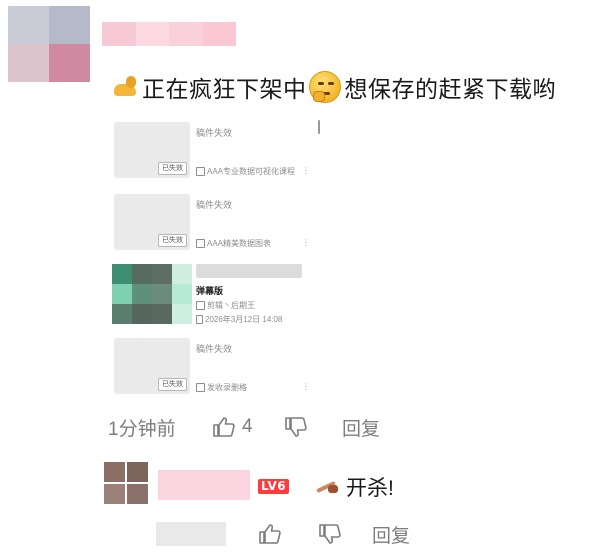 The width and height of the screenshot is (601, 555). What do you see at coordinates (215, 154) in the screenshot?
I see `list-item: 已失效 稿件失效 AAA专业数据可视化课程 ⋮` at bounding box center [215, 154].